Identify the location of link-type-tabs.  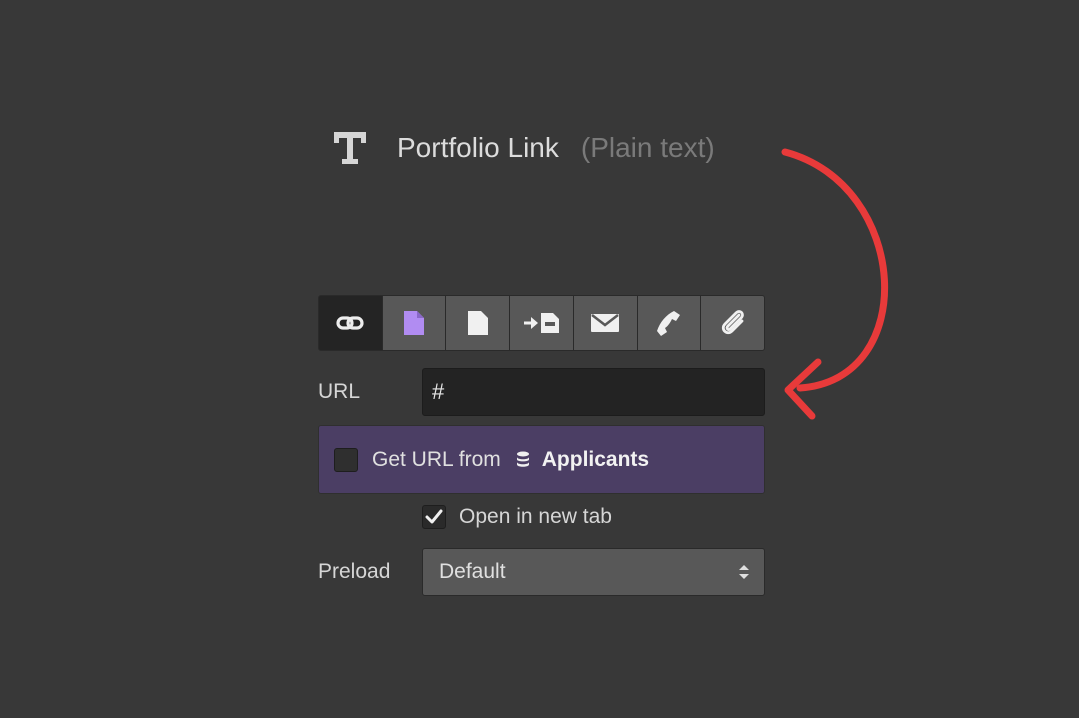
(541, 323).